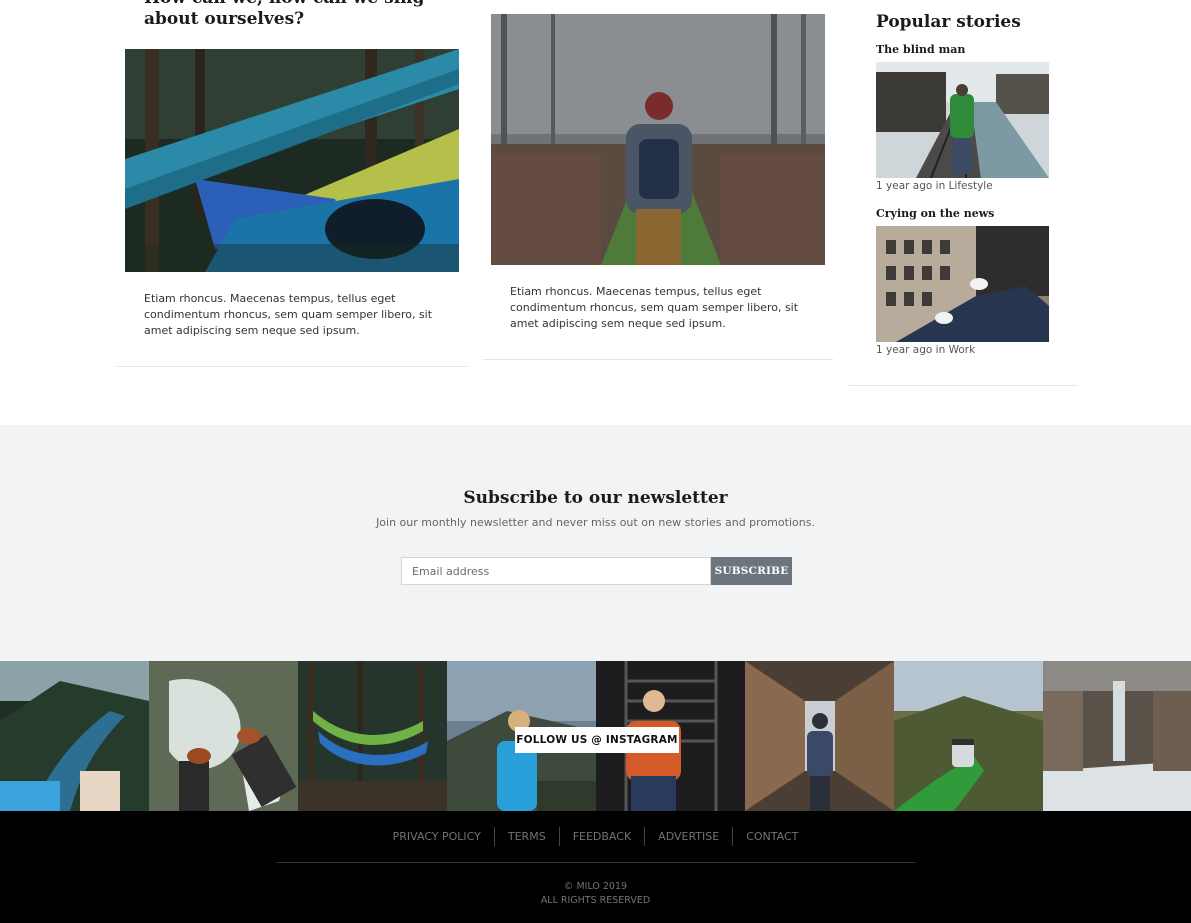  What do you see at coordinates (556, 571) in the screenshot?
I see `email-field` at bounding box center [556, 571].